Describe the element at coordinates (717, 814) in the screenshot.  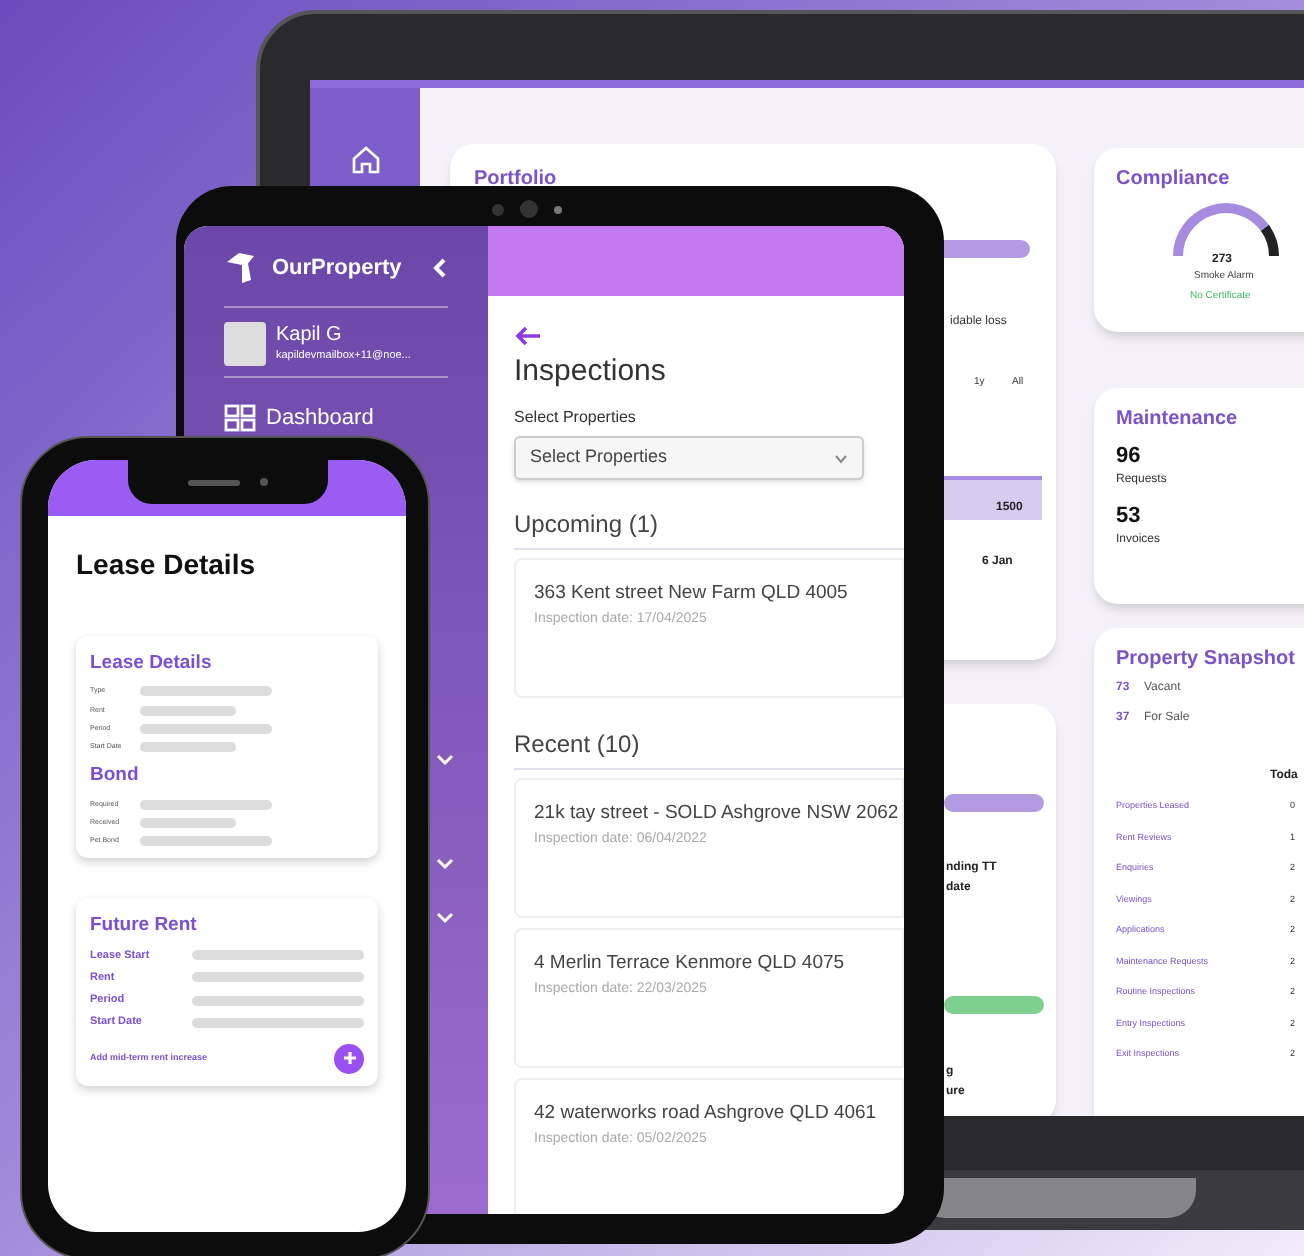
I see `address-text: 21k tay street - SOLD Ashgrove NSW 2062` at that location.